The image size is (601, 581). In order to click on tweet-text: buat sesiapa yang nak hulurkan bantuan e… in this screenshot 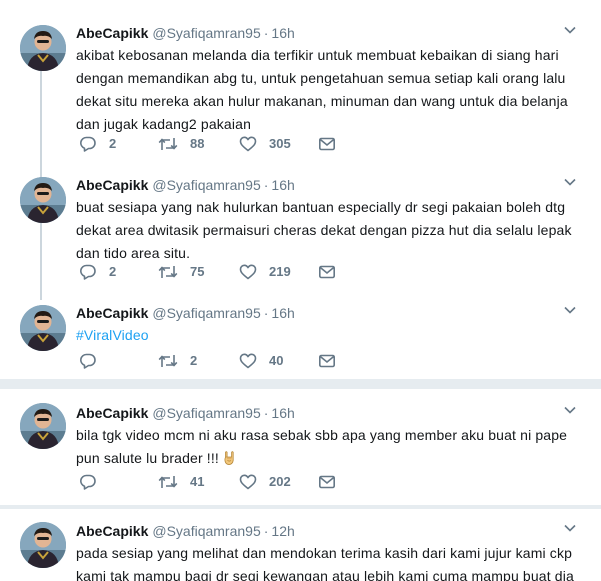, I will do `click(324, 230)`.